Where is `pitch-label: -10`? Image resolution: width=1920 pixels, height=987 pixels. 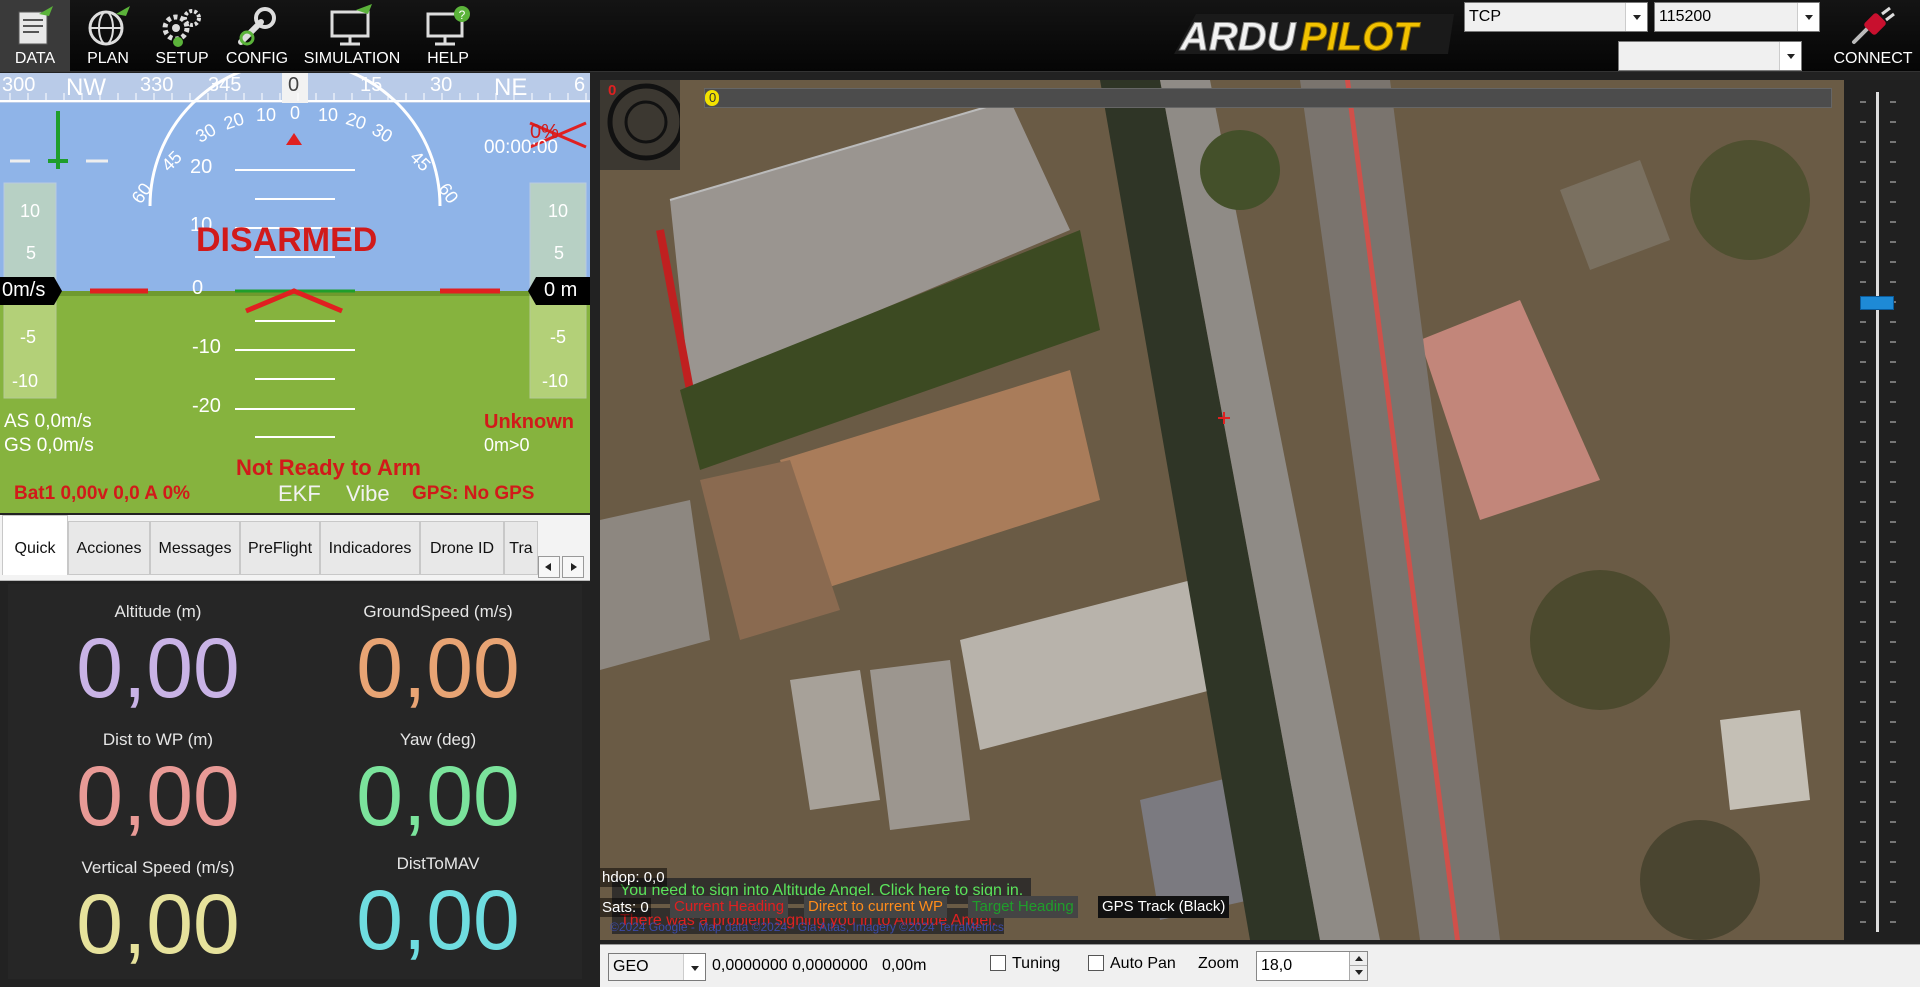
pitch-label: -10 is located at coordinates (206, 347).